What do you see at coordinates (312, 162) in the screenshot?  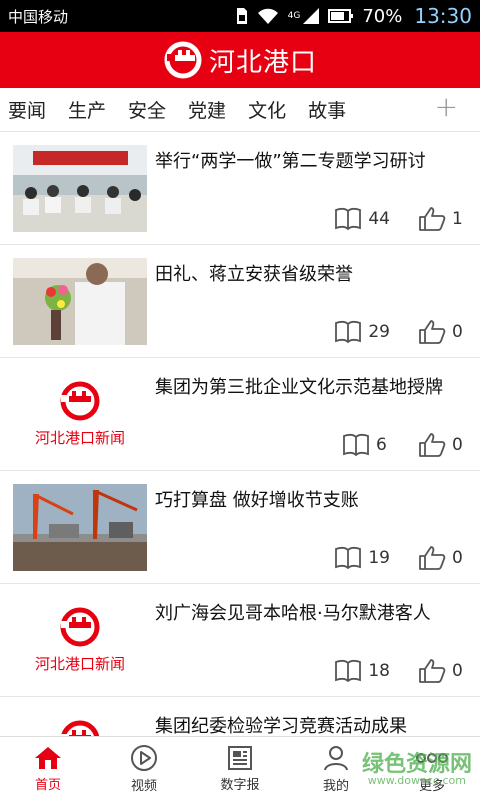 I see `article-title: 举行“两学一做”第二专题学习研讨` at bounding box center [312, 162].